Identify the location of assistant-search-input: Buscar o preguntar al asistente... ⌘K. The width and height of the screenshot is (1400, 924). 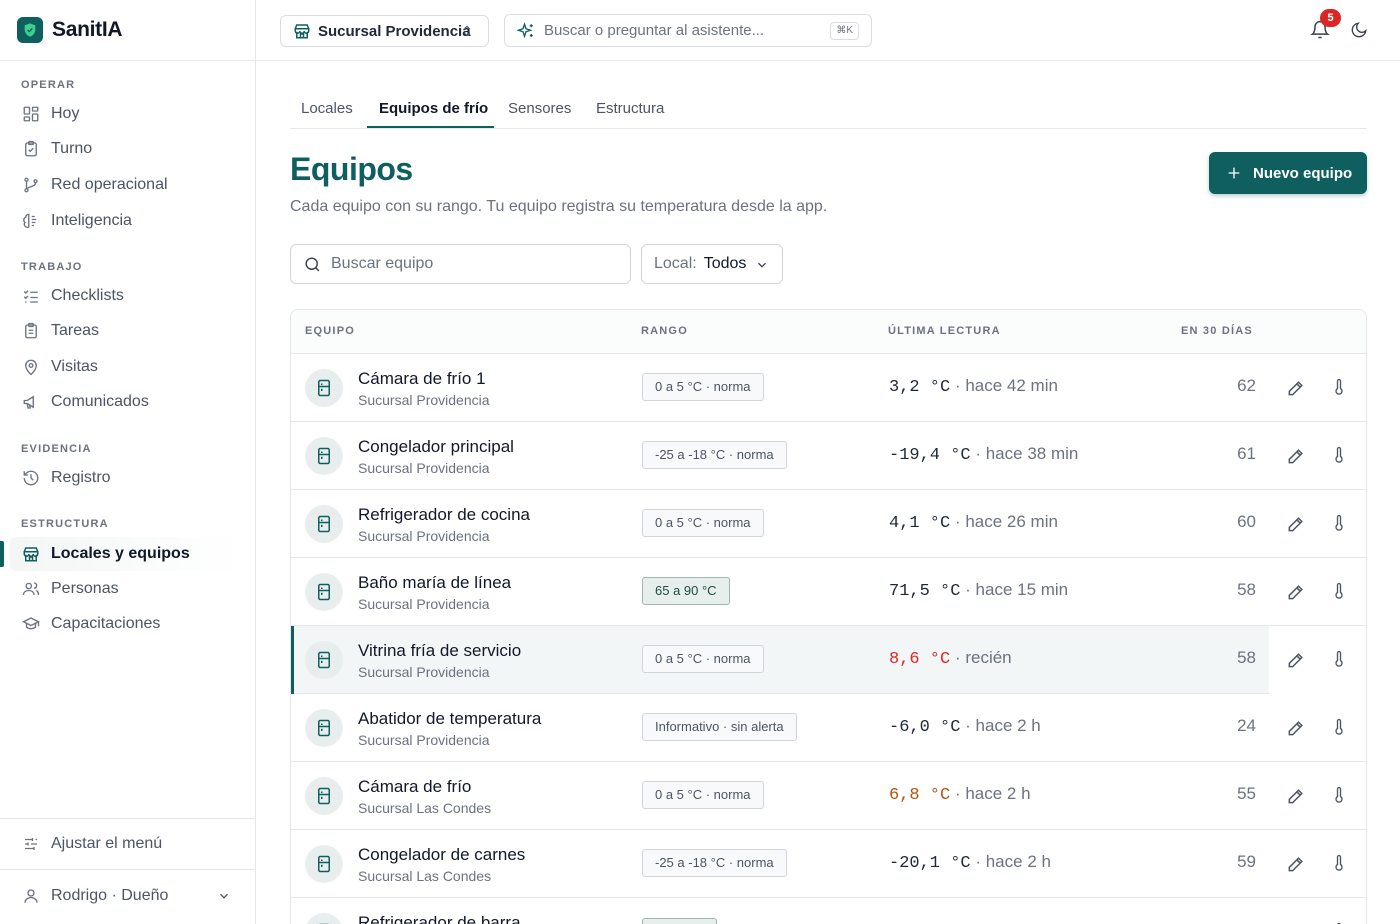
(688, 30).